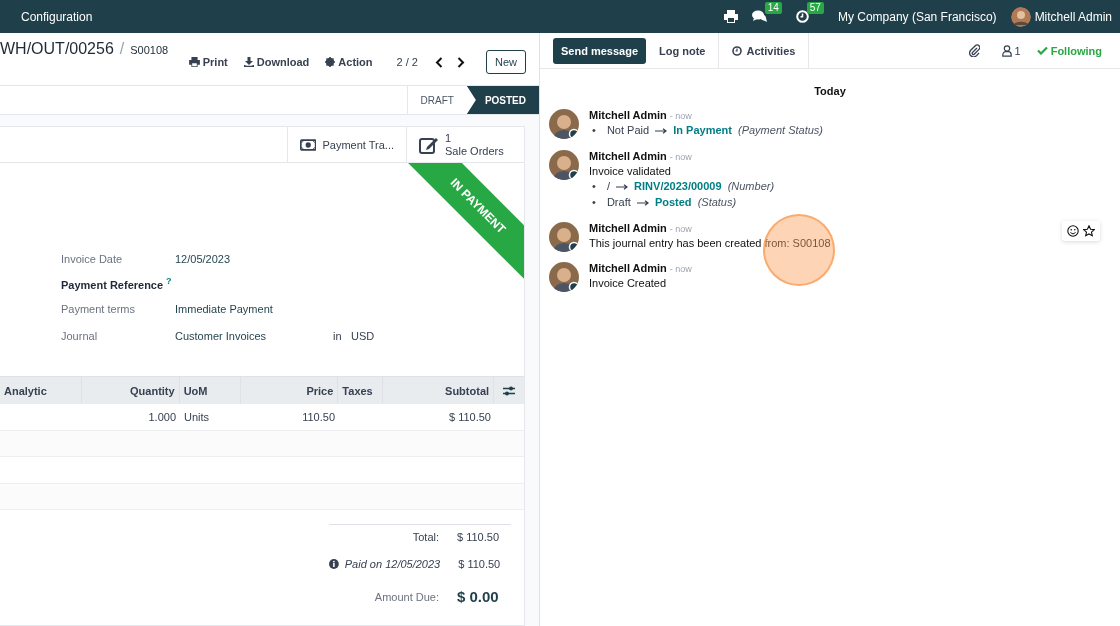 Image resolution: width=1120 pixels, height=626 pixels. I want to click on column-header: Price, so click(289, 390).